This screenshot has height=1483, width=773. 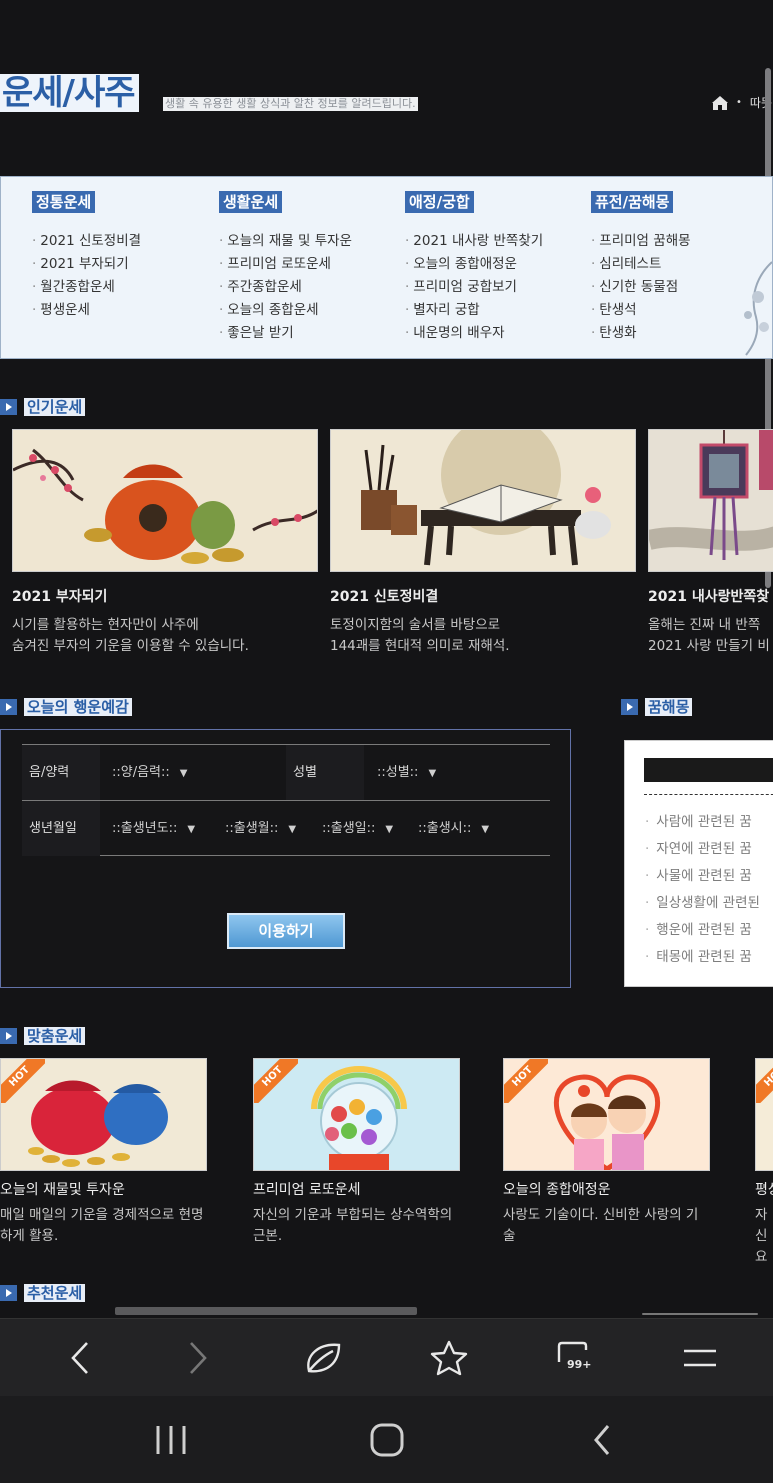 I want to click on birth-year-select: ::출생년도:: ▼, so click(x=153, y=828).